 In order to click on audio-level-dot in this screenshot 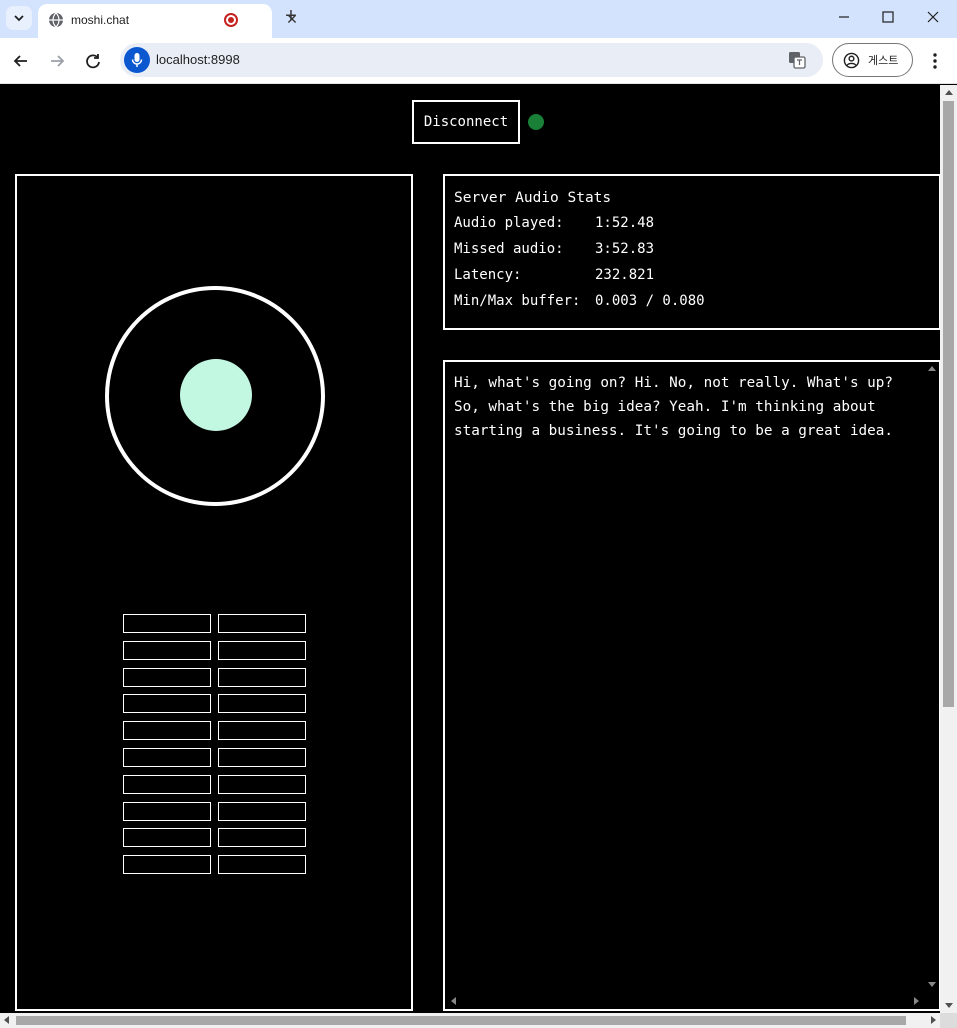, I will do `click(216, 395)`.